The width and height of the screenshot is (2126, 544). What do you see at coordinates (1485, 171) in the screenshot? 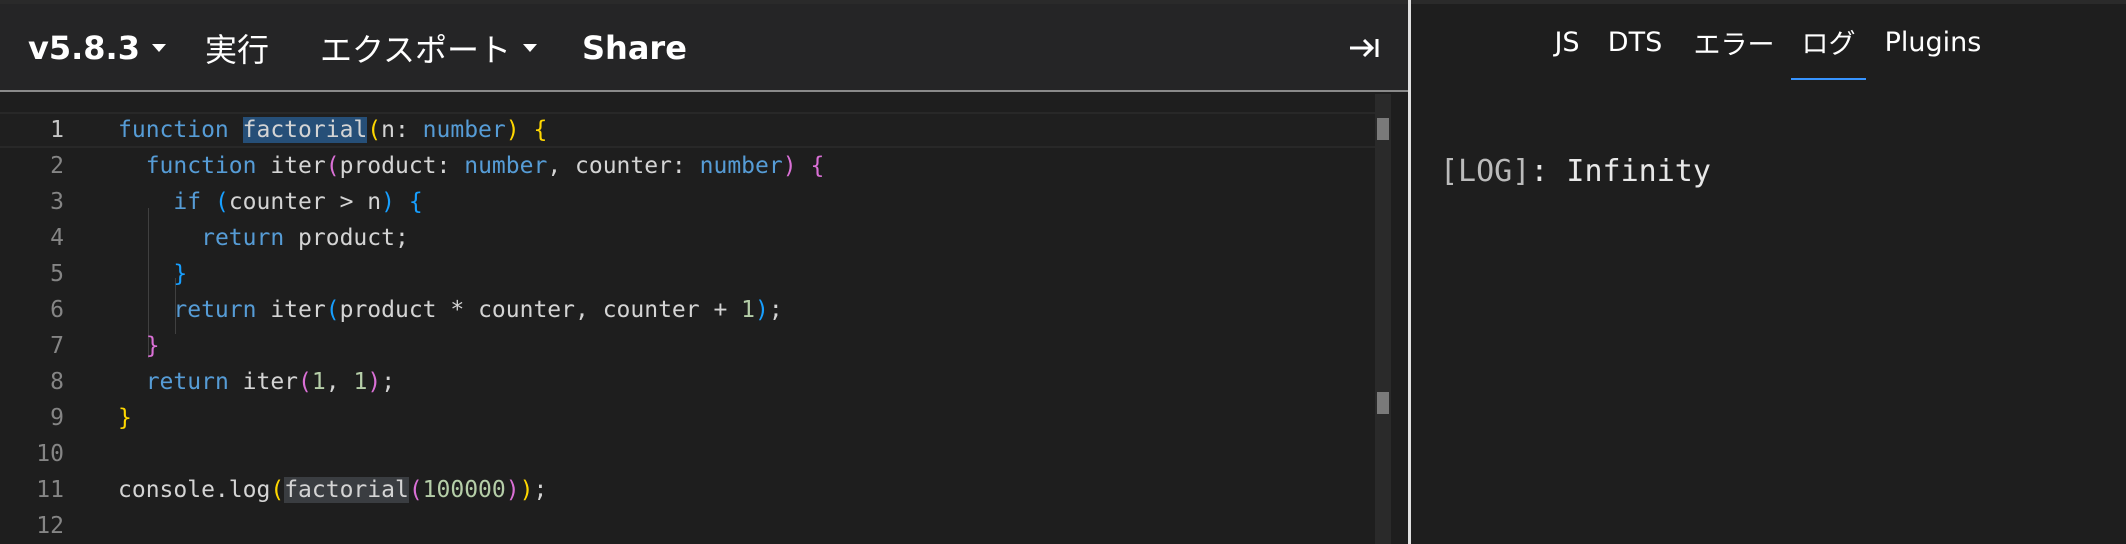
I see `log-prefix: [LOG]` at bounding box center [1485, 171].